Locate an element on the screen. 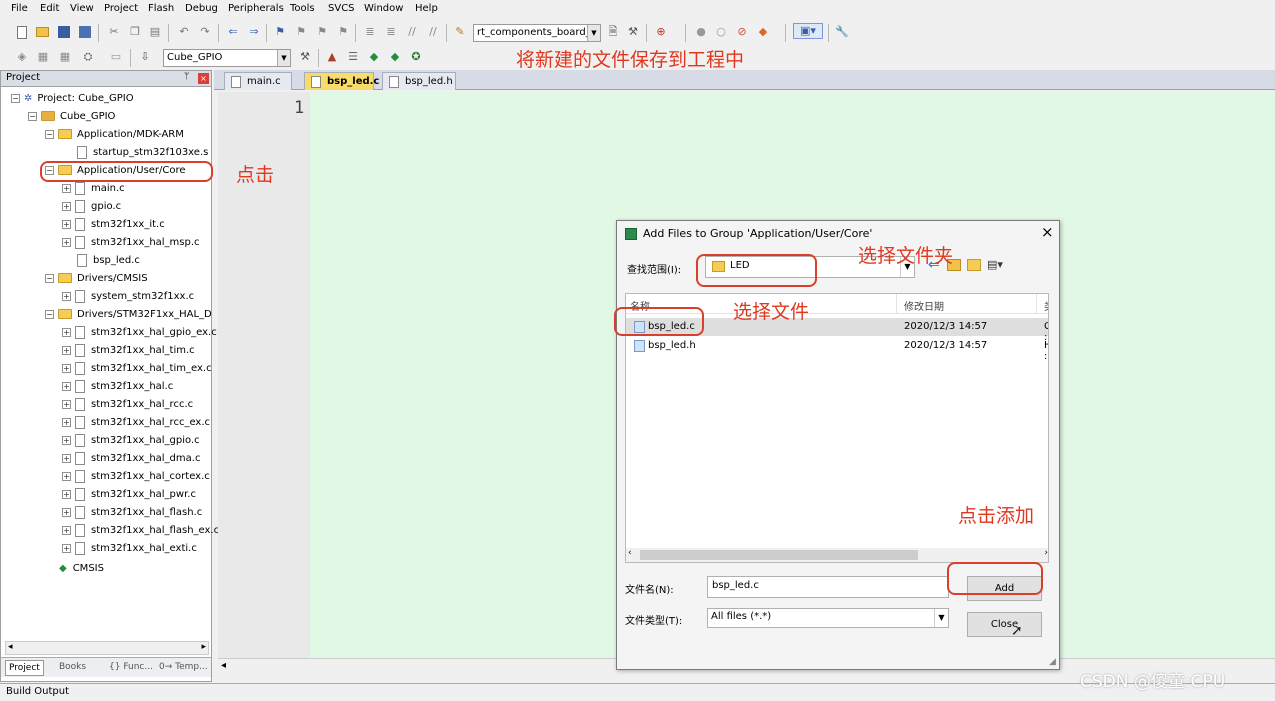  tree-item-file: + stm32f1xx_hal_cortex.c is located at coordinates (136, 476).